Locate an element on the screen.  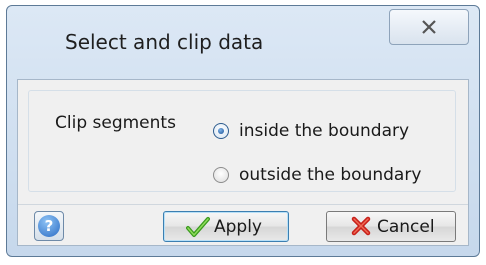
button-bar-divider is located at coordinates (243, 204).